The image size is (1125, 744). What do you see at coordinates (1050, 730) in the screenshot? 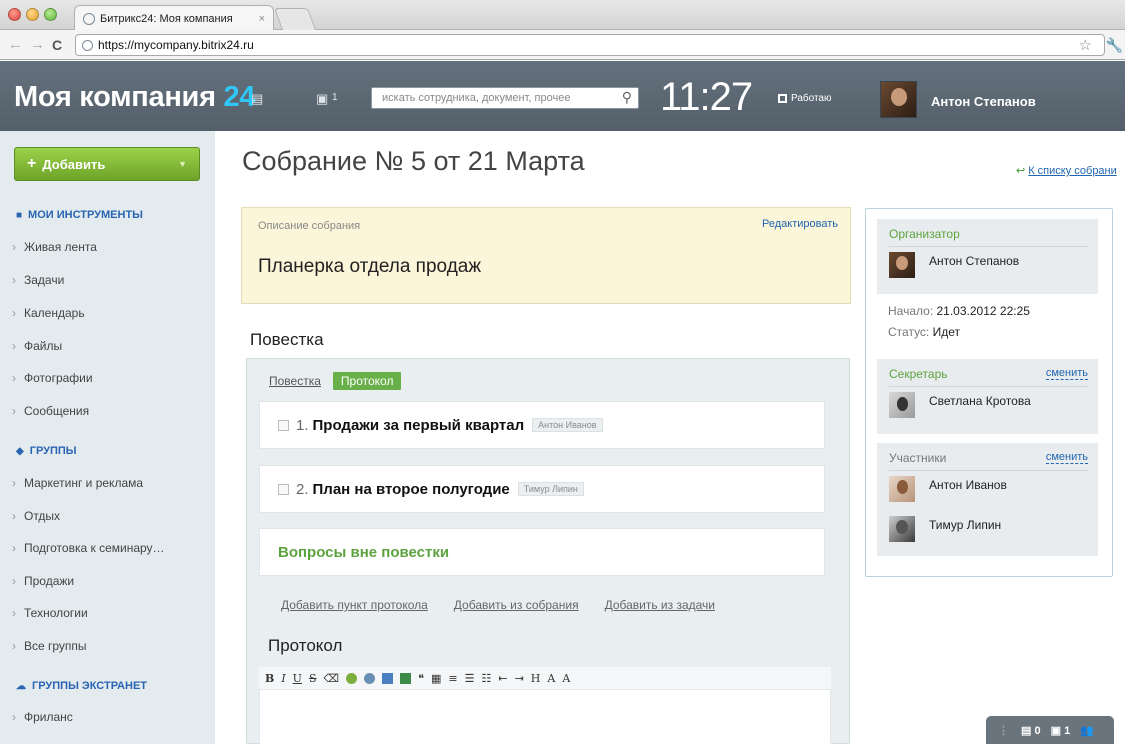
I see `status-widget: ⋮ ▤ 0 ▣ 1 👥` at bounding box center [1050, 730].